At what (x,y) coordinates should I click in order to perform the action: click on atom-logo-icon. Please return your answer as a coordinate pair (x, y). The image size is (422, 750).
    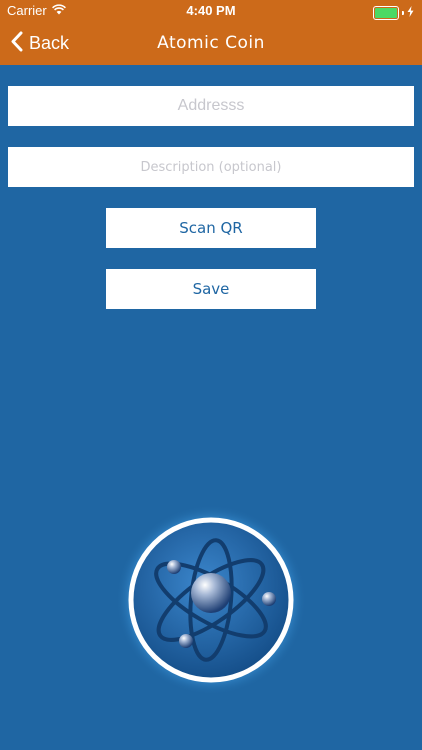
    Looking at the image, I should click on (211, 600).